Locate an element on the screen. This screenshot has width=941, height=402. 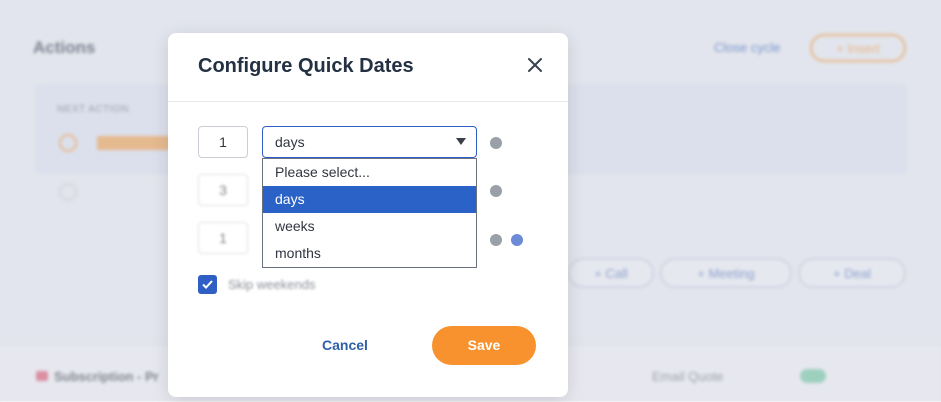
skip-weekends-label: Skip weekends is located at coordinates (272, 284).